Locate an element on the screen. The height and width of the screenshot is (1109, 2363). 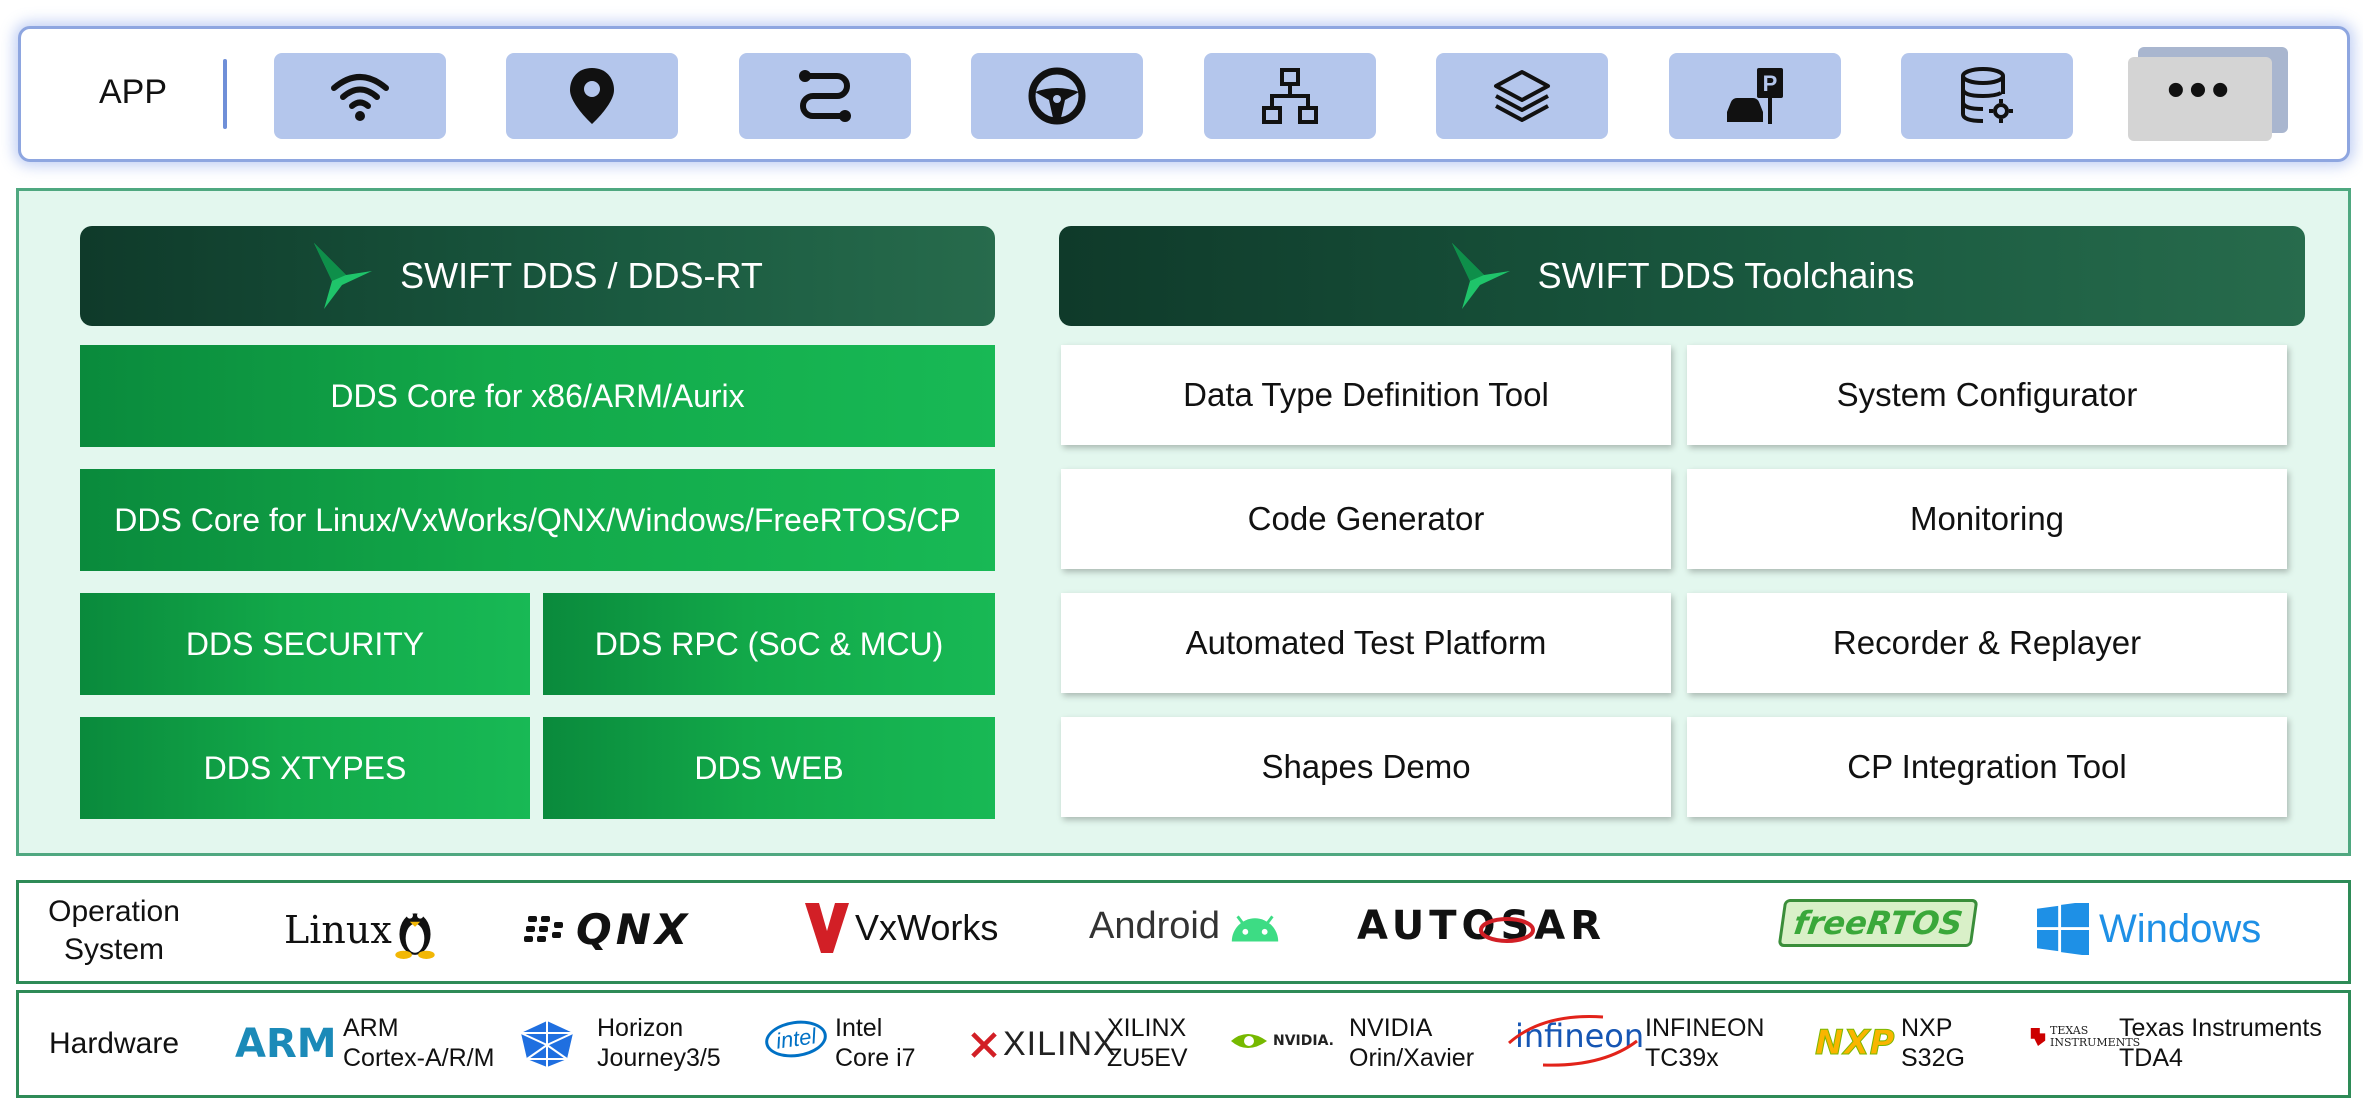
intel-logo: intel is located at coordinates (796, 1039).